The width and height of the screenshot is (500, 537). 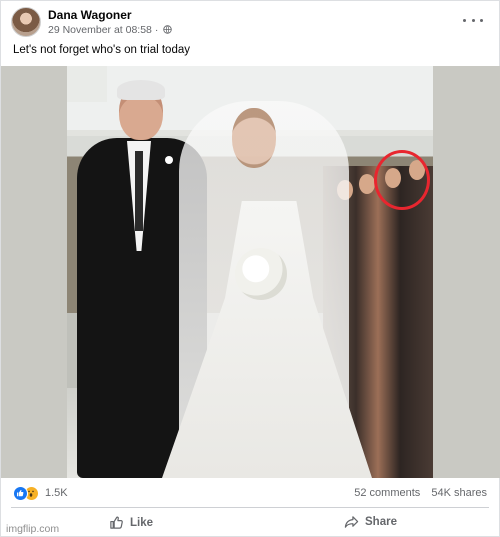 I want to click on guest-face, so click(x=367, y=184).